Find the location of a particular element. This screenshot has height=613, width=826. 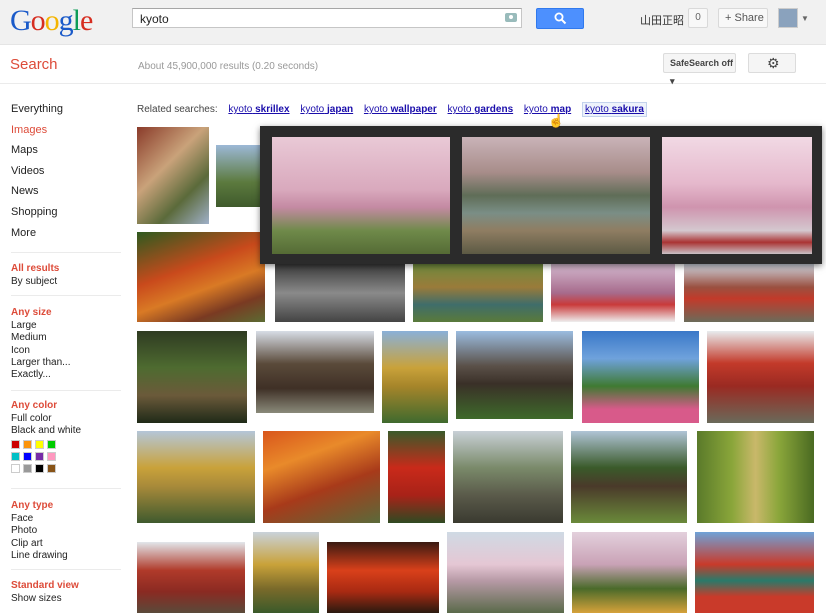

filter-type-photo: Photo is located at coordinates (66, 531).